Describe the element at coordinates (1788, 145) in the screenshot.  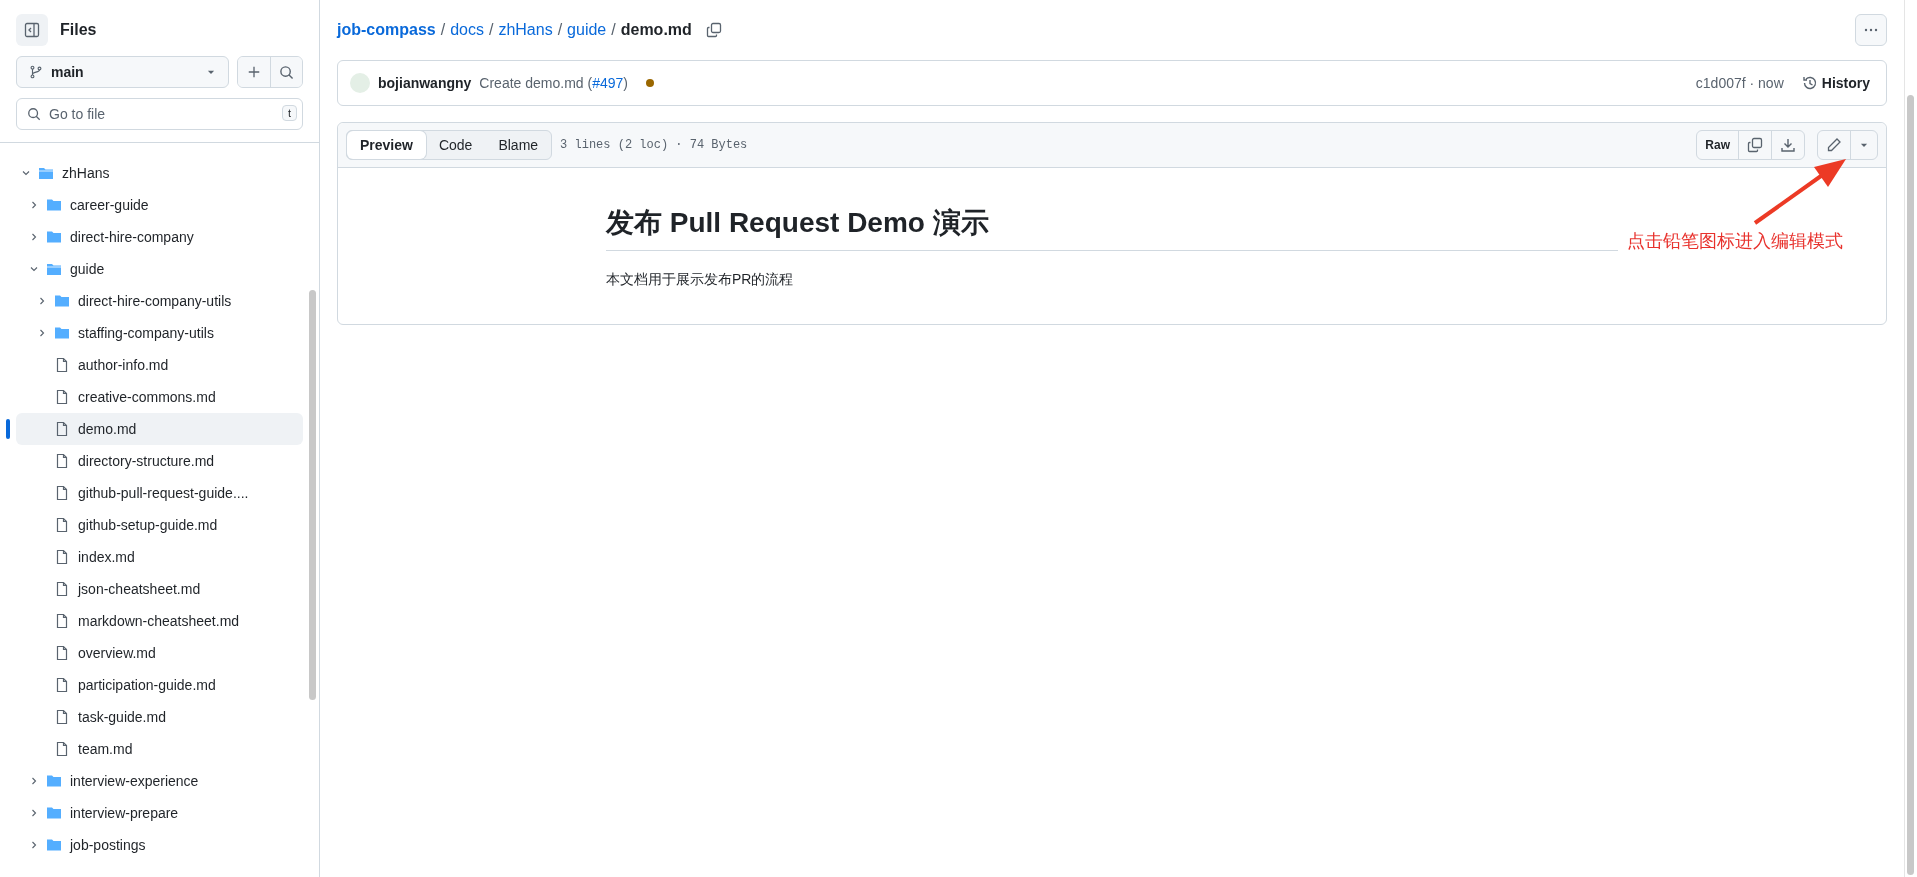
I see `download-icon` at that location.